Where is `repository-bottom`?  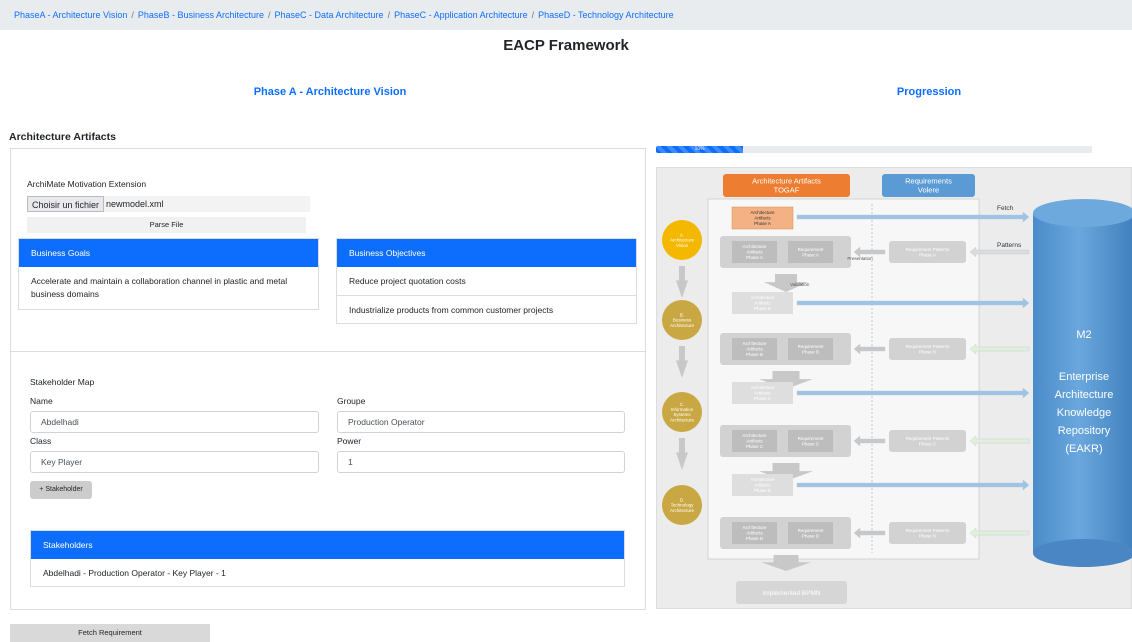 repository-bottom is located at coordinates (1082, 553).